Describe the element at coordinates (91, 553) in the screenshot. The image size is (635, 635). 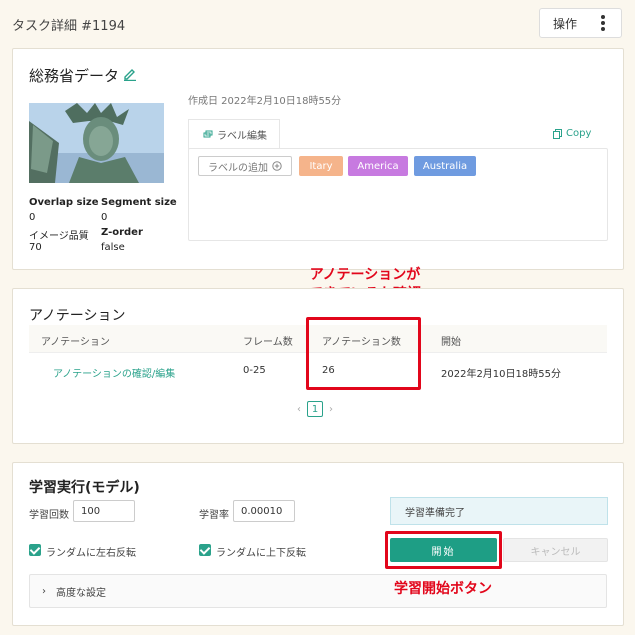
I see `flip-horizontal-label: ランダムに左右反転` at that location.